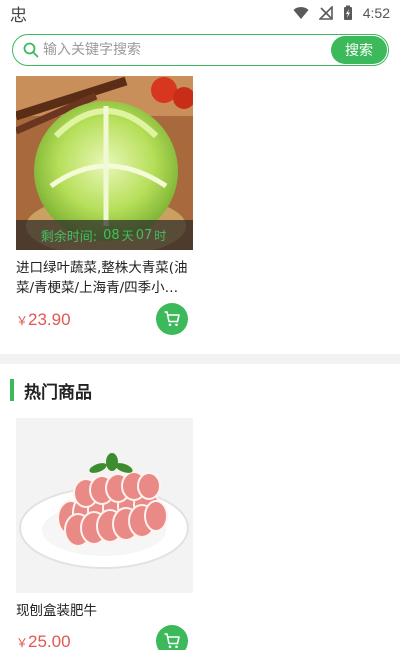 The height and width of the screenshot is (650, 400). I want to click on price-value: 25.00, so click(49, 641).